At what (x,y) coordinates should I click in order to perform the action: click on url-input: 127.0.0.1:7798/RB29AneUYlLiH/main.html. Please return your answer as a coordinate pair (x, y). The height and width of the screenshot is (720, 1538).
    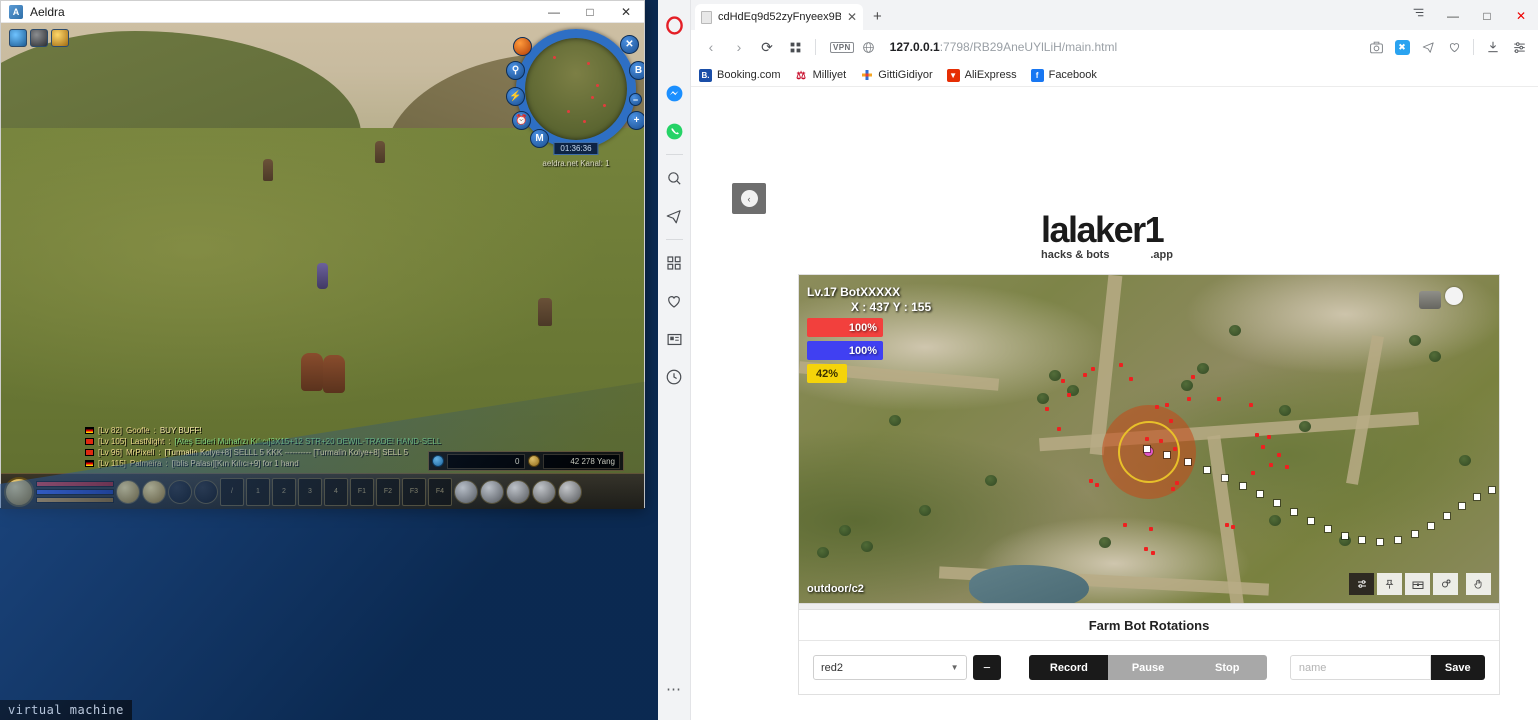
    Looking at the image, I should click on (1125, 47).